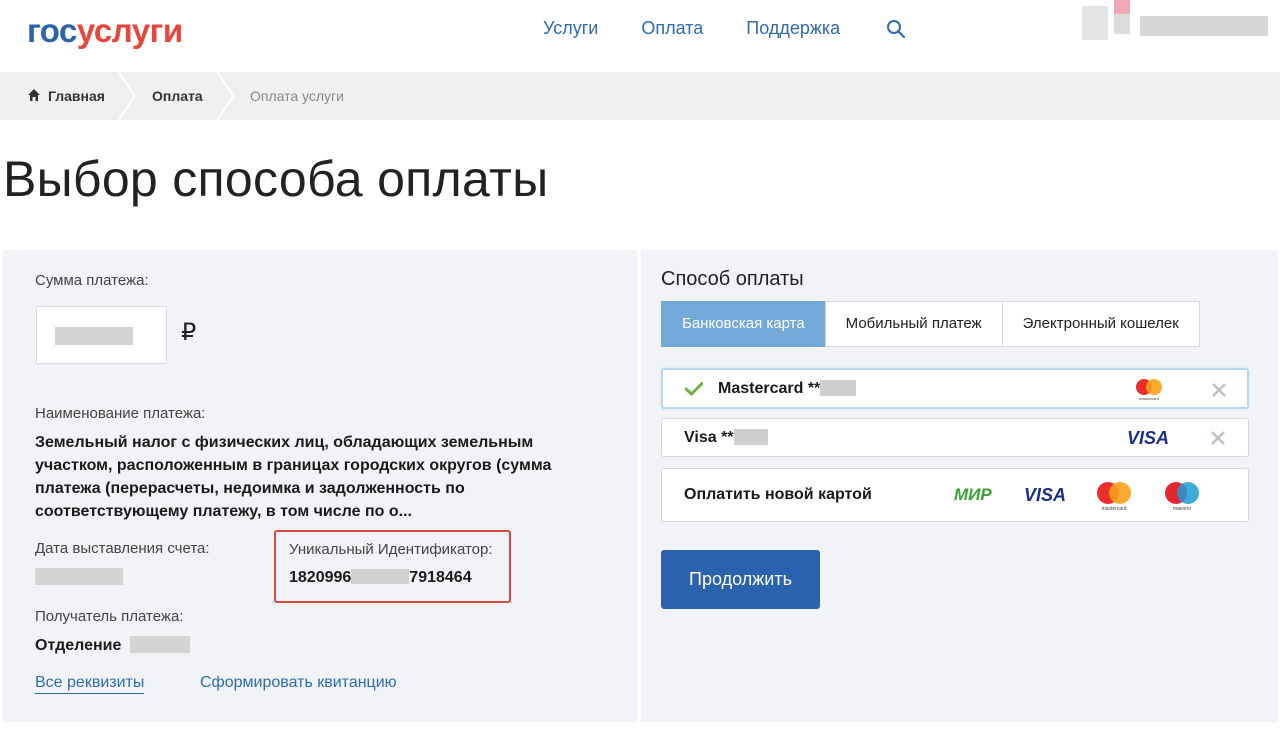 This screenshot has height=735, width=1280. What do you see at coordinates (955, 437) in the screenshot?
I see `saved-card-visa: Visa ** VISA` at bounding box center [955, 437].